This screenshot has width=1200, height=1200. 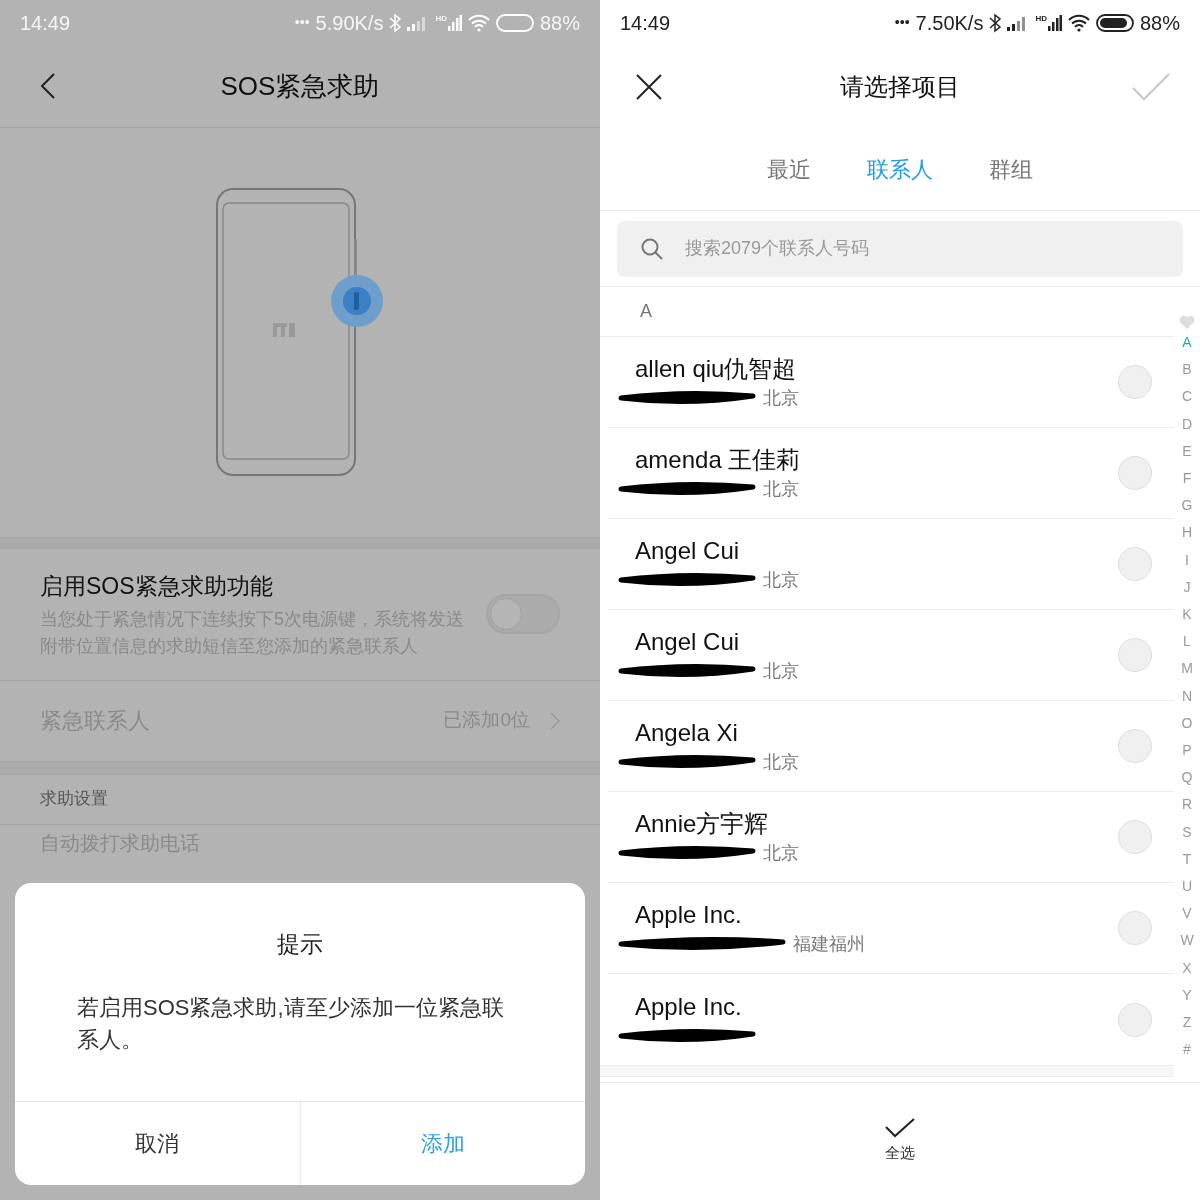 What do you see at coordinates (74, 799) in the screenshot?
I see `section-header: 求助设置` at bounding box center [74, 799].